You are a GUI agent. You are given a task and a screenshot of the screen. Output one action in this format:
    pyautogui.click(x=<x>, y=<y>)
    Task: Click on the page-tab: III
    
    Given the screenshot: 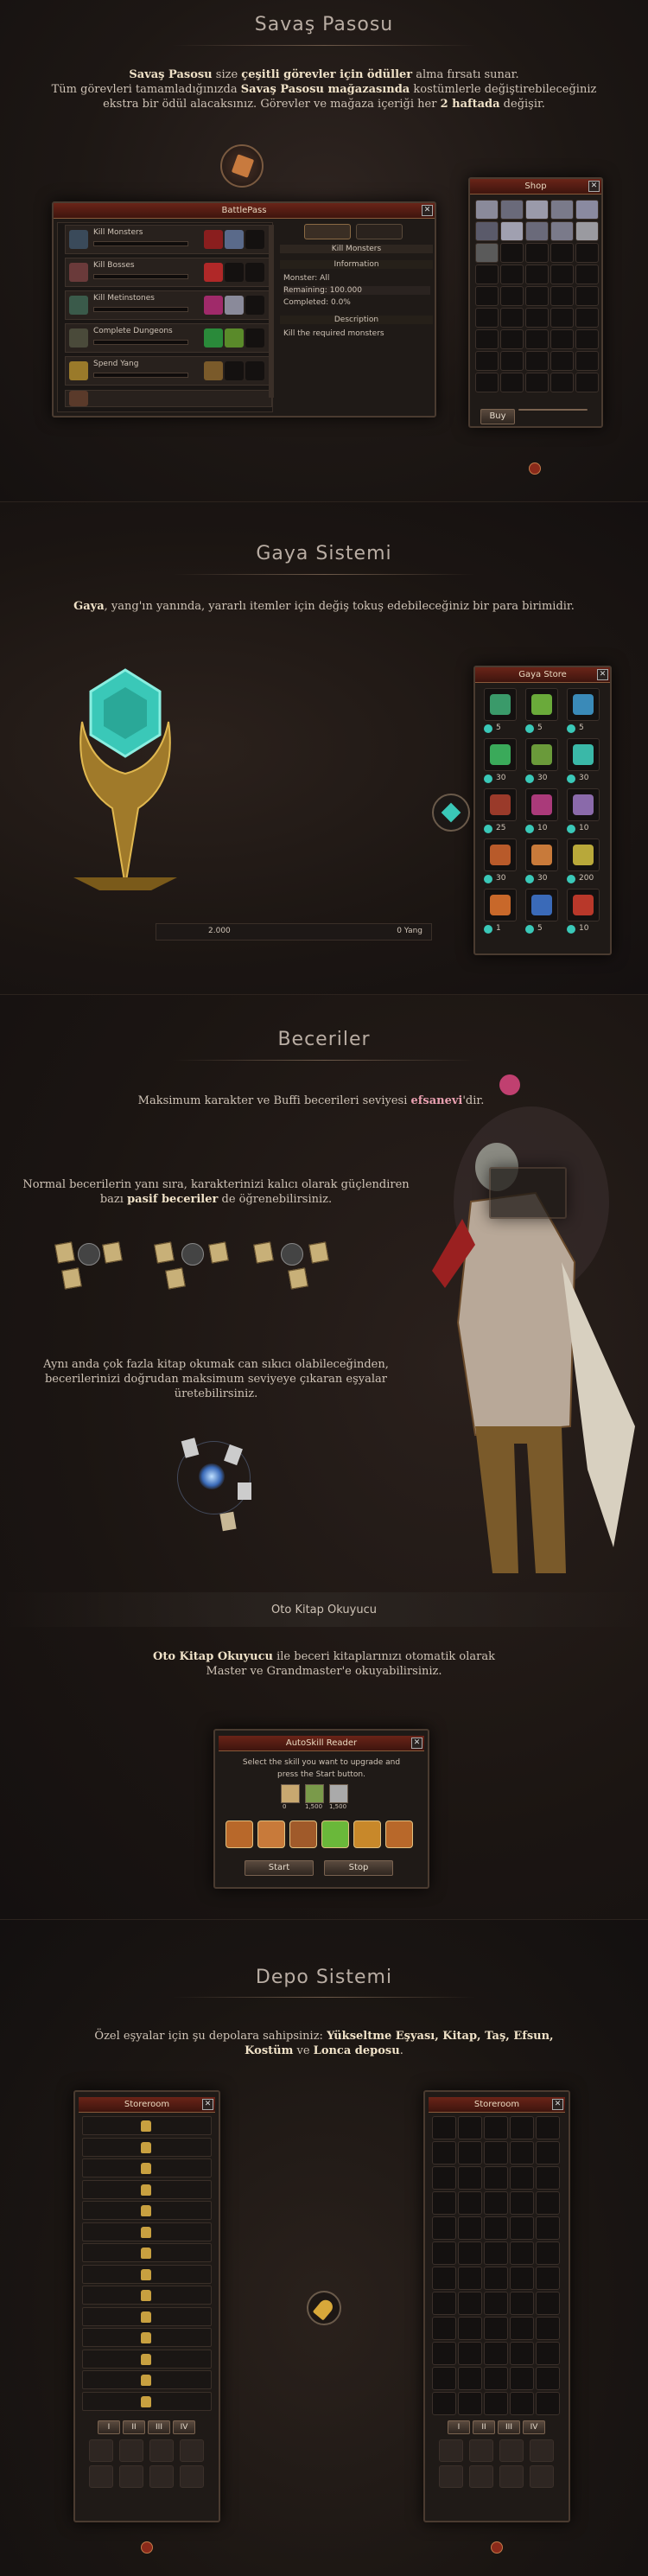 What is the action you would take?
    pyautogui.click(x=159, y=2427)
    